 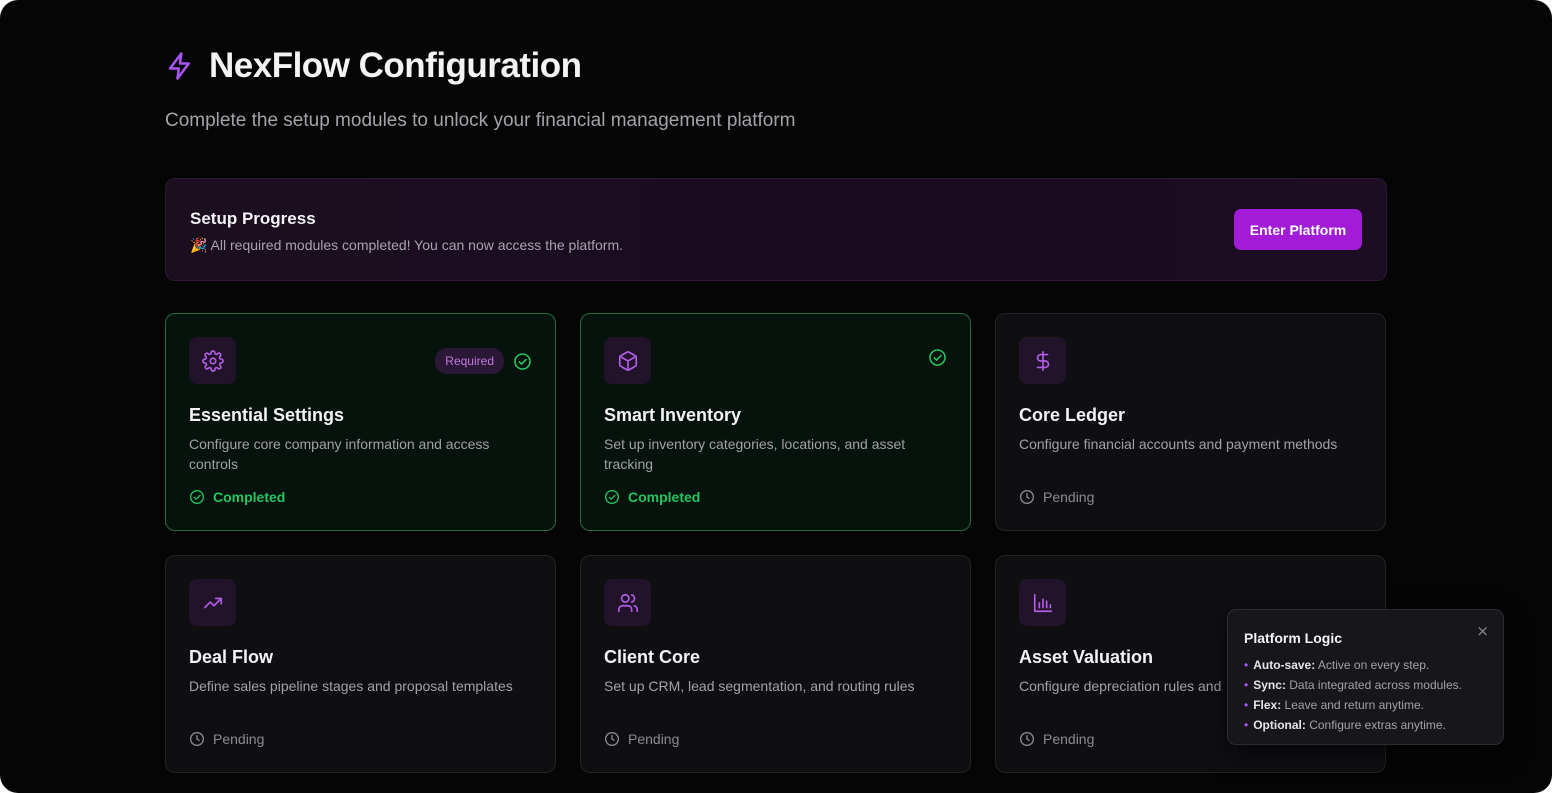 What do you see at coordinates (469, 361) in the screenshot?
I see `required-badge: Required` at bounding box center [469, 361].